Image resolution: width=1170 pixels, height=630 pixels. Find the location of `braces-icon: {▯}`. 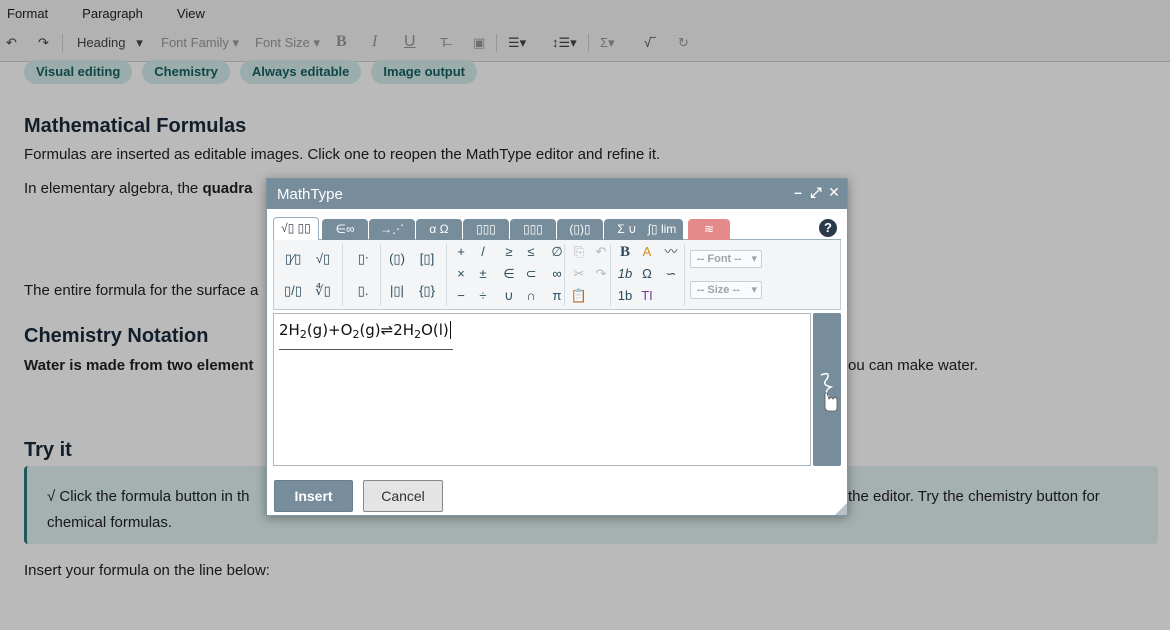

braces-icon: {▯} is located at coordinates (427, 291).